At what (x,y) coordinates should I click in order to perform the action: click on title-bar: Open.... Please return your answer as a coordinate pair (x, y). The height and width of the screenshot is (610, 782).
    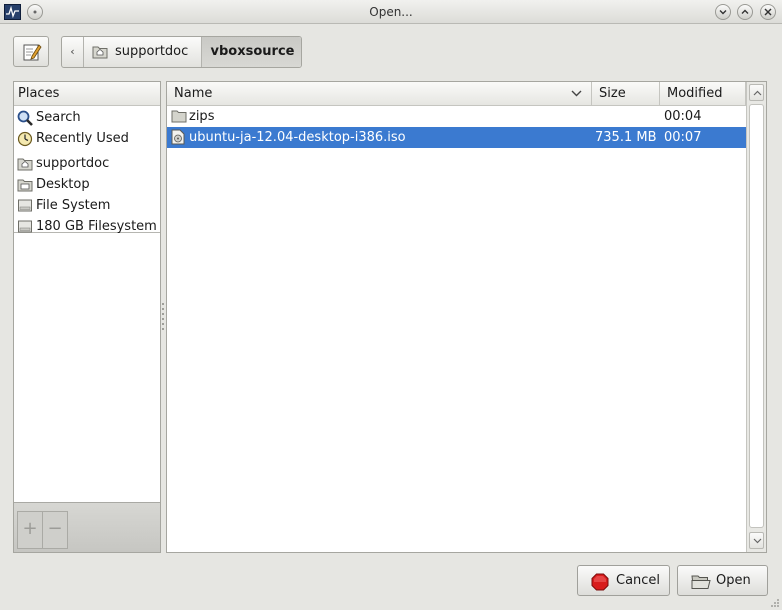
    Looking at the image, I should click on (391, 12).